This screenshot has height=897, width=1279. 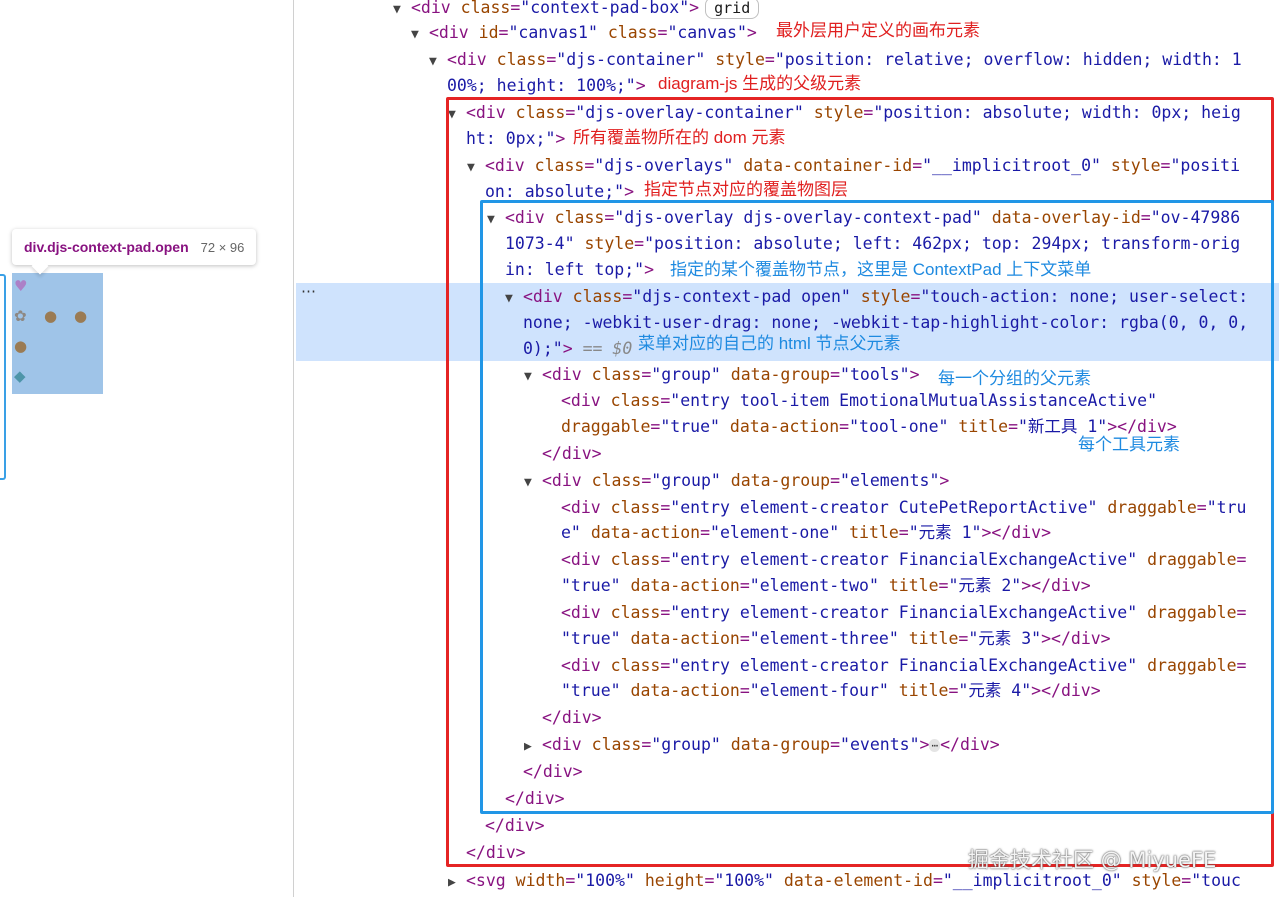 I want to click on attr-name: style, so click(x=740, y=59).